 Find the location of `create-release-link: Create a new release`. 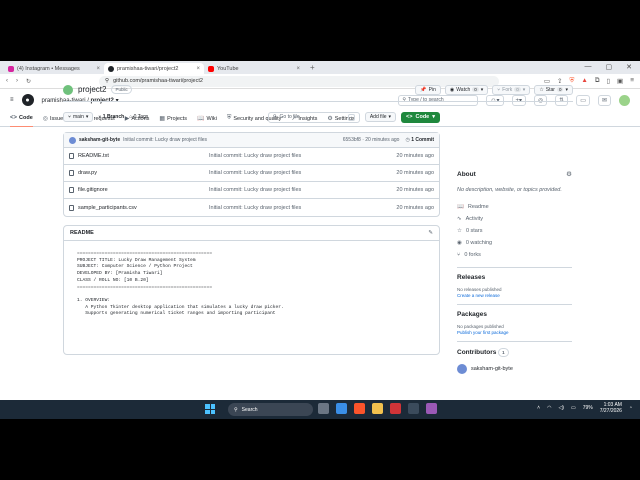

create-release-link: Create a new release is located at coordinates (514, 295).